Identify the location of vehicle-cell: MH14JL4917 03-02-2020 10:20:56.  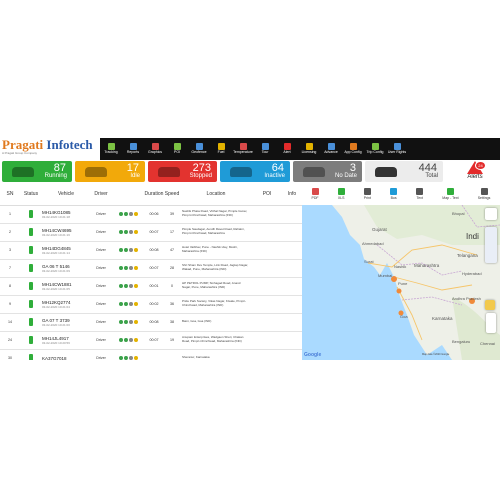
(66, 340).